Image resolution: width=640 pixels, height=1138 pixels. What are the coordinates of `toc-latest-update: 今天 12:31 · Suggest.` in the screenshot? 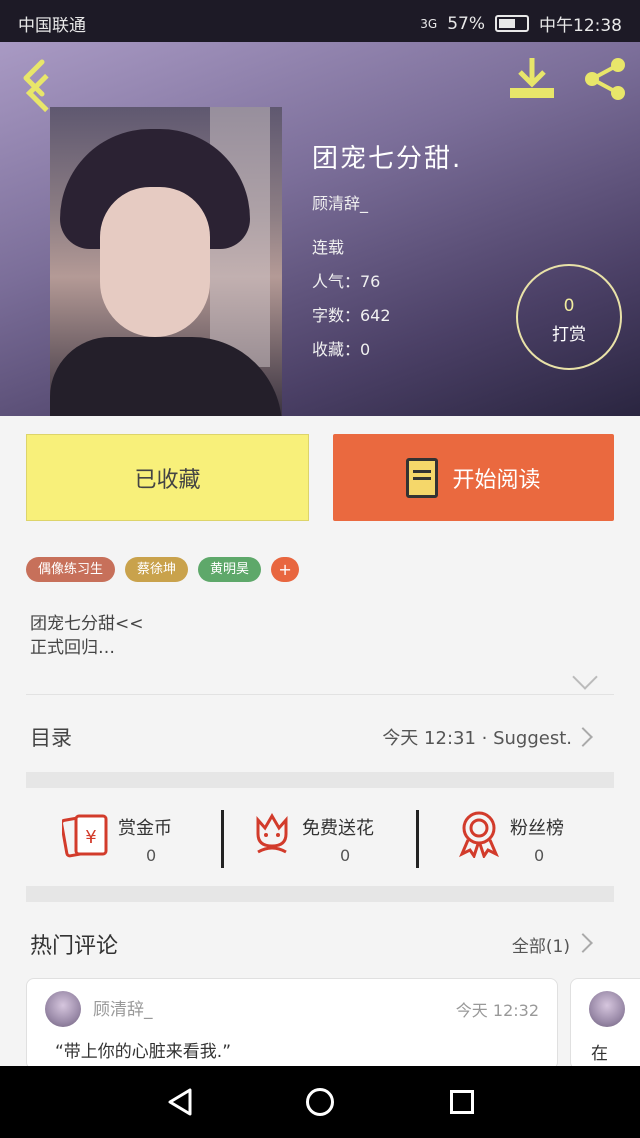 It's located at (477, 738).